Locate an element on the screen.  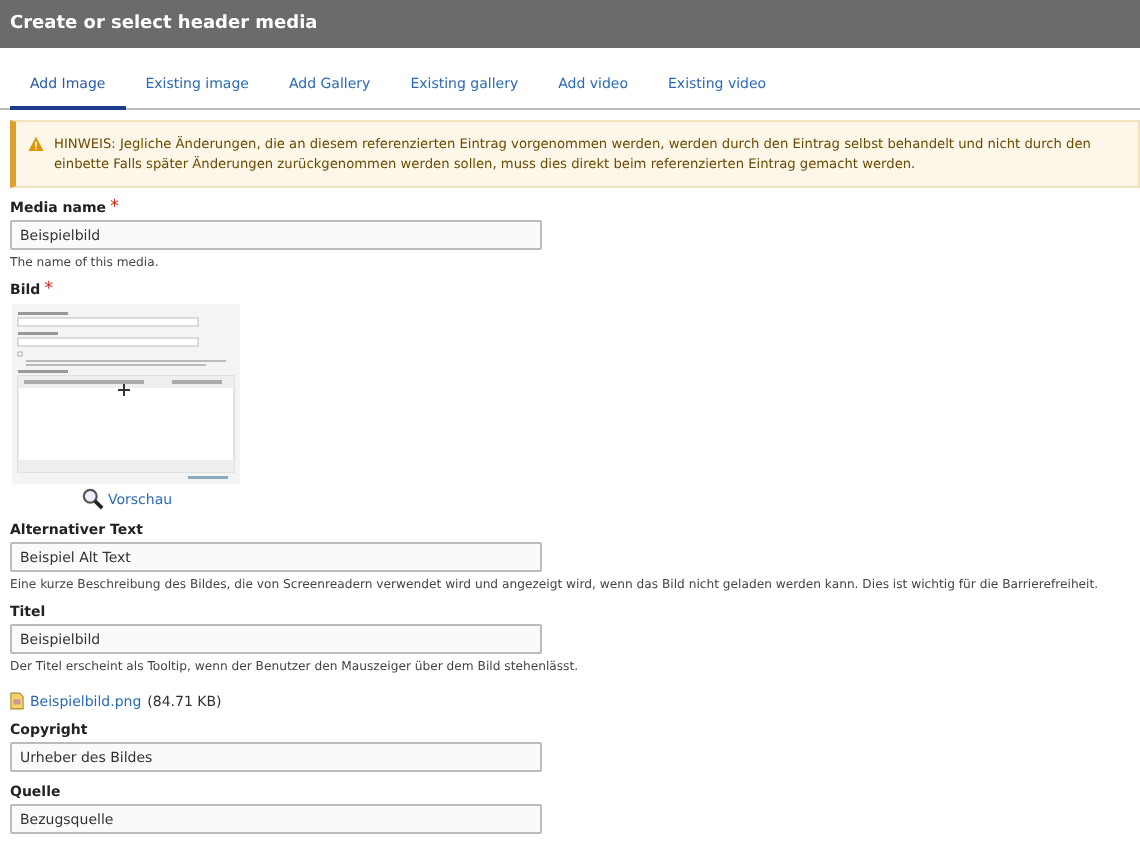
magnifier-icon is located at coordinates (93, 499).